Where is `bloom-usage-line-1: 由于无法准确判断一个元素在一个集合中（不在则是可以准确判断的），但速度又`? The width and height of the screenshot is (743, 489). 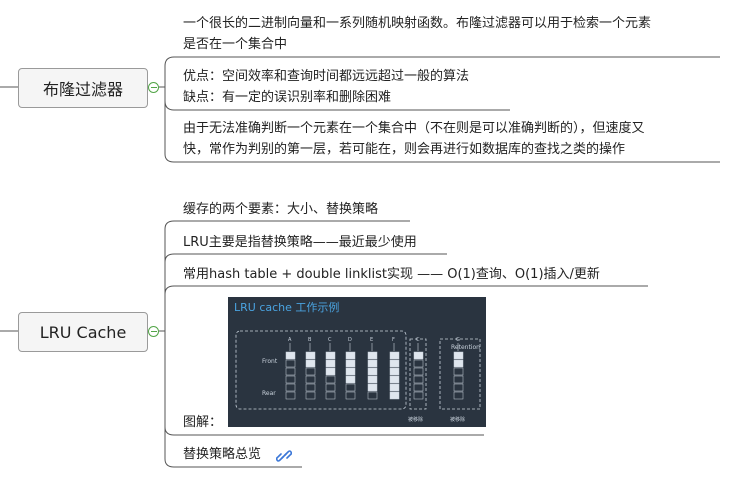
bloom-usage-line-1: 由于无法准确判断一个元素在一个集合中（不在则是可以准确判断的），但速度又 is located at coordinates (414, 128).